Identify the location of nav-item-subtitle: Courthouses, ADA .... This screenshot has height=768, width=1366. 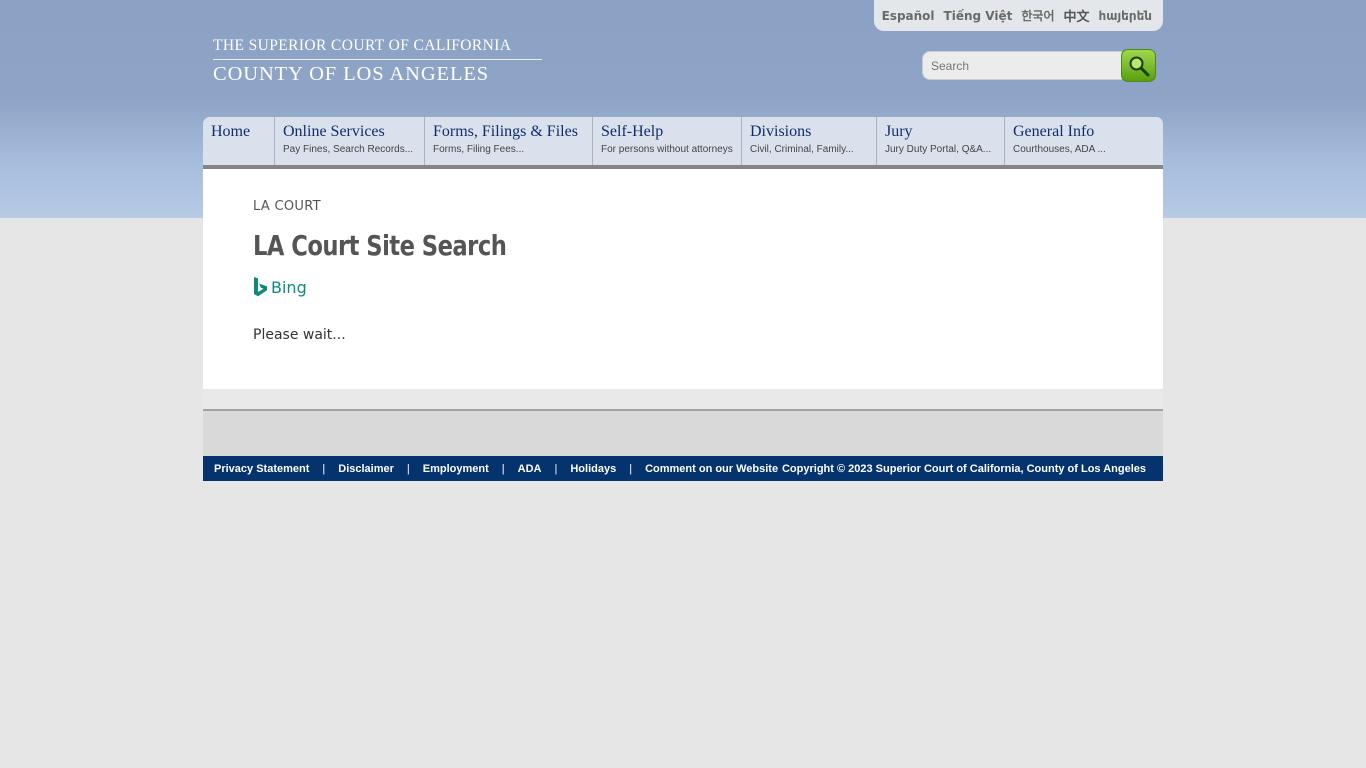
(1059, 149).